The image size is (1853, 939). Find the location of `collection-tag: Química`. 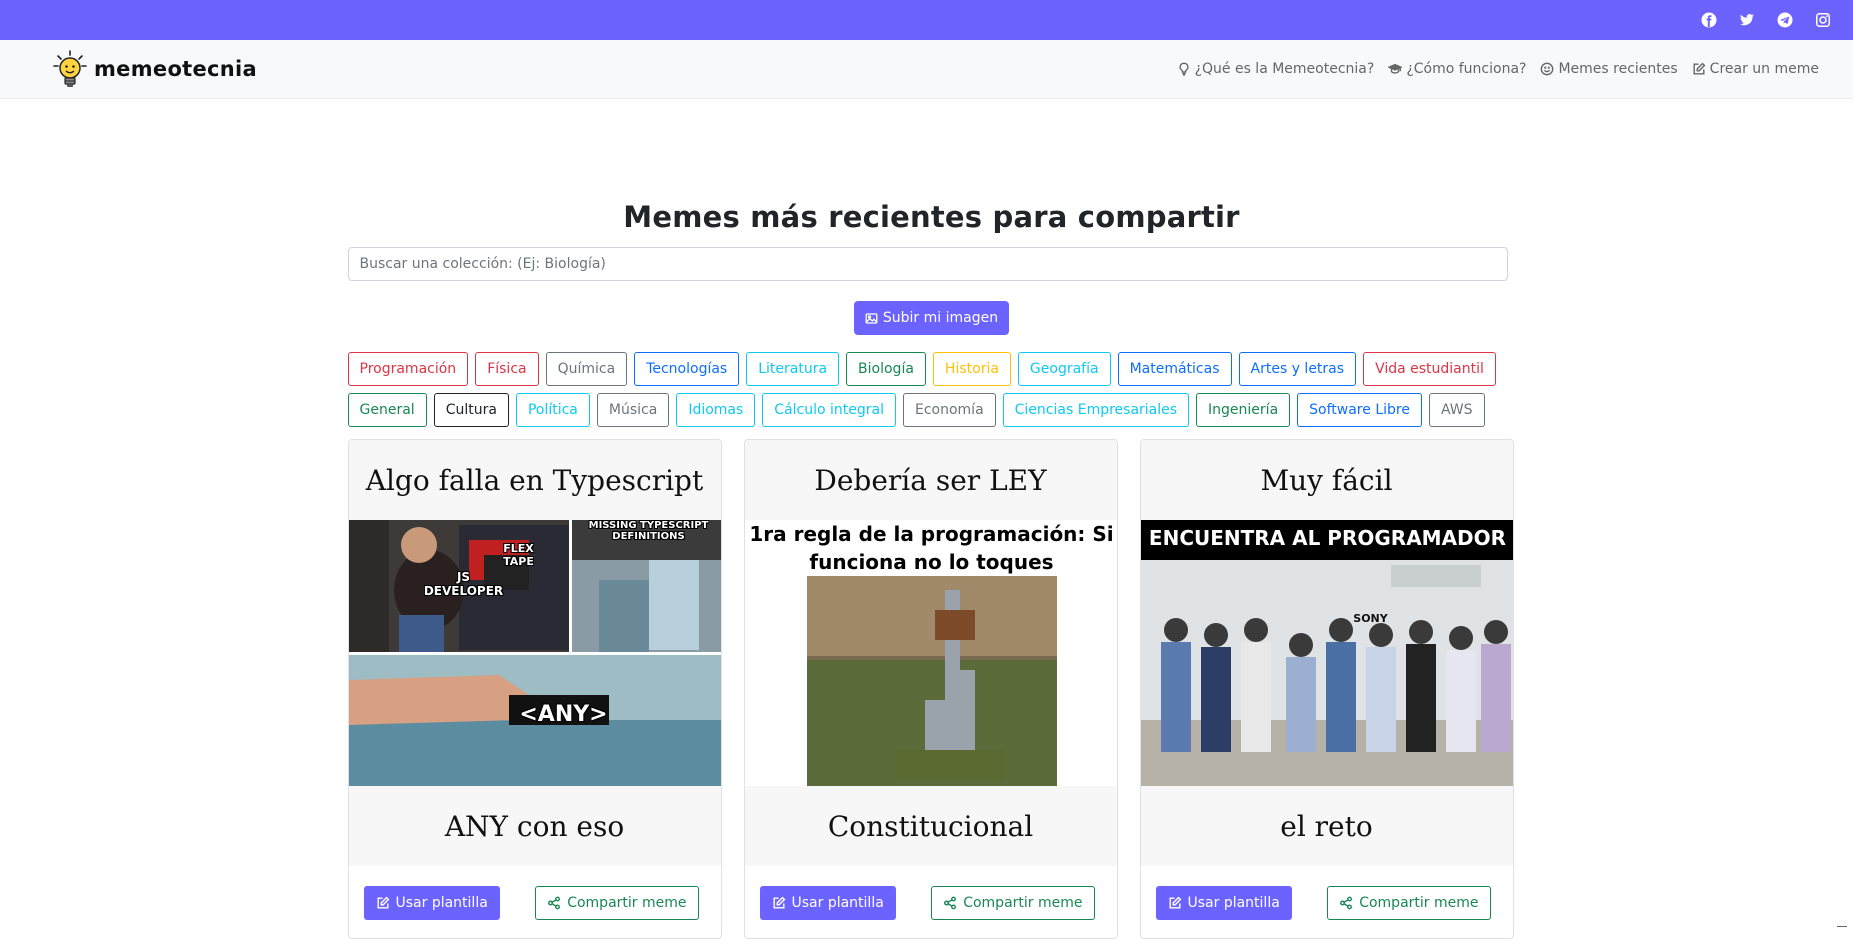

collection-tag: Química is located at coordinates (586, 369).